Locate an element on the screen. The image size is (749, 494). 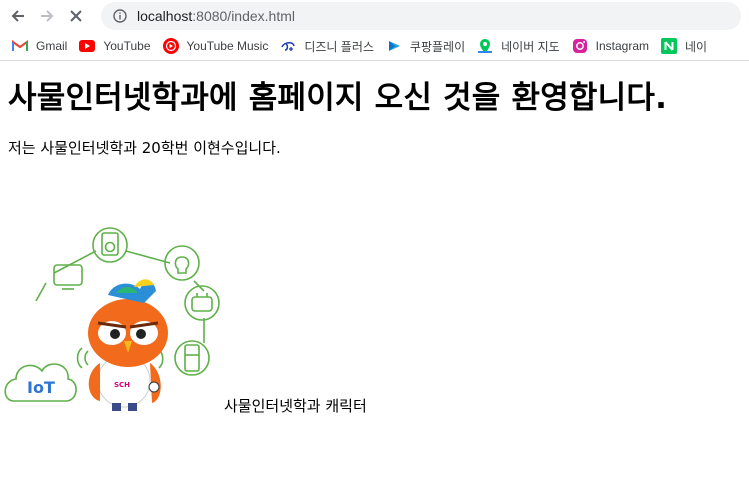
bookmark-label: 쿠팡플레이 is located at coordinates (437, 46).